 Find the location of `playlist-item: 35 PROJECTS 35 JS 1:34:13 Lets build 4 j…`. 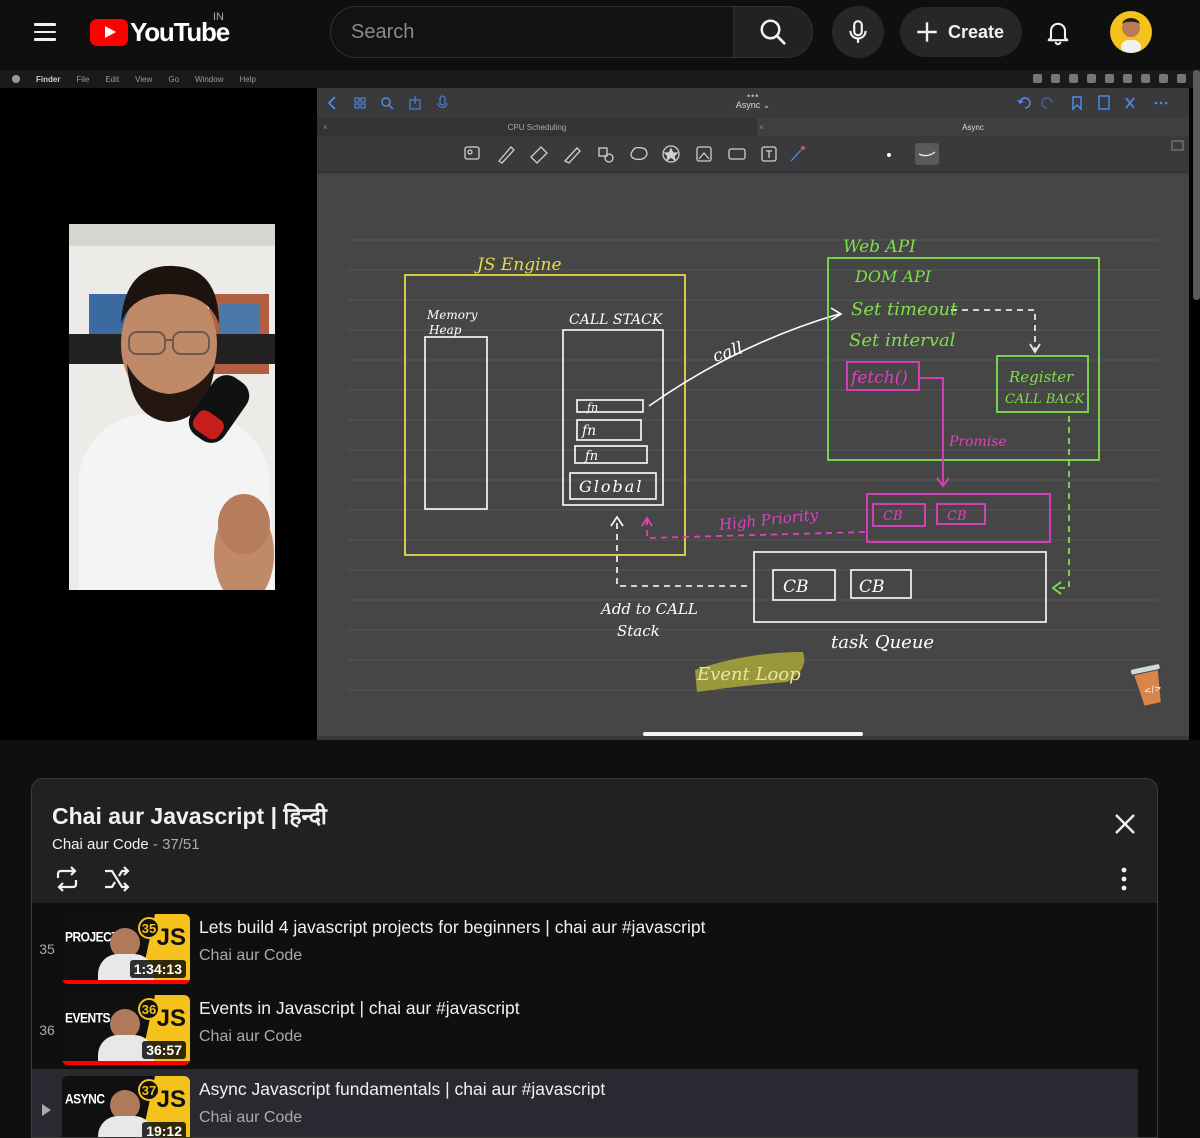

playlist-item: 35 PROJECTS 35 JS 1:34:13 Lets build 4 j… is located at coordinates (585, 947).